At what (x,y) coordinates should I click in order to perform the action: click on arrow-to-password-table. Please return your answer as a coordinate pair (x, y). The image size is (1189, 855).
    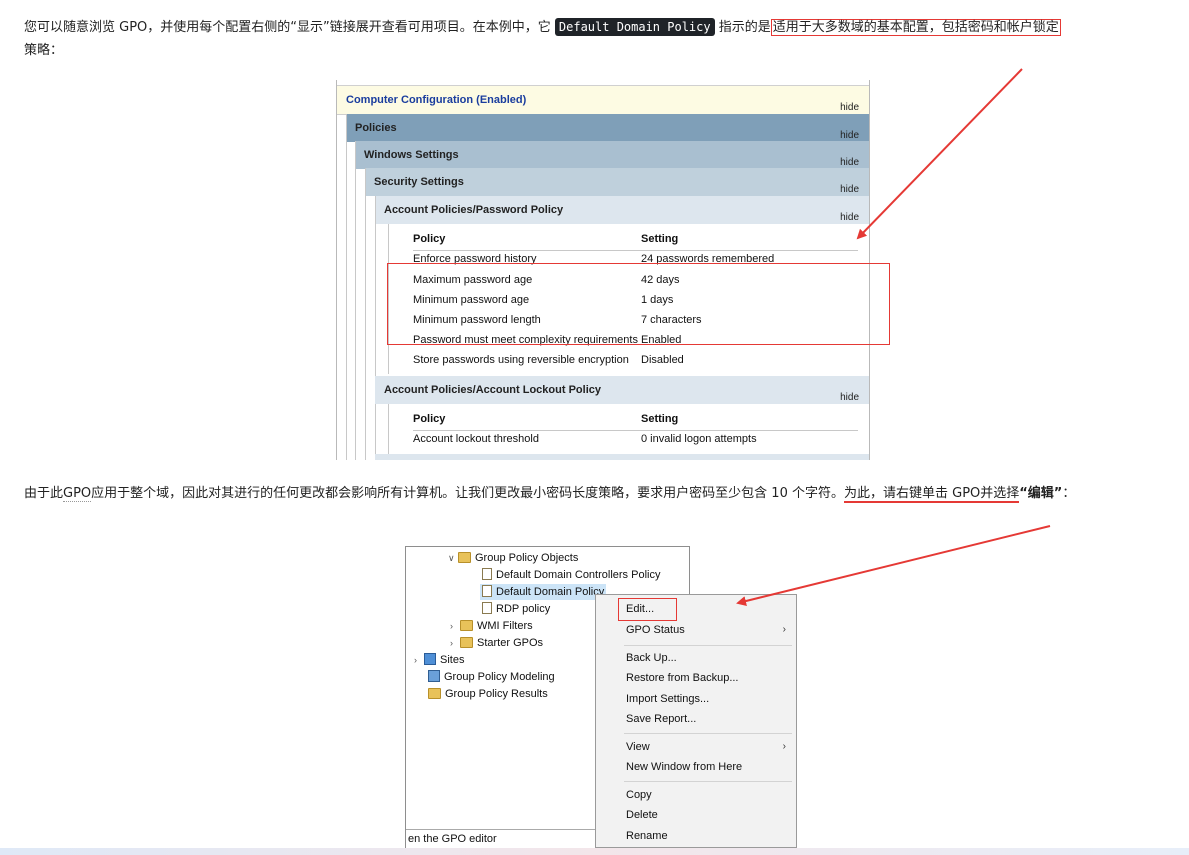
    Looking at the image, I should click on (939, 154).